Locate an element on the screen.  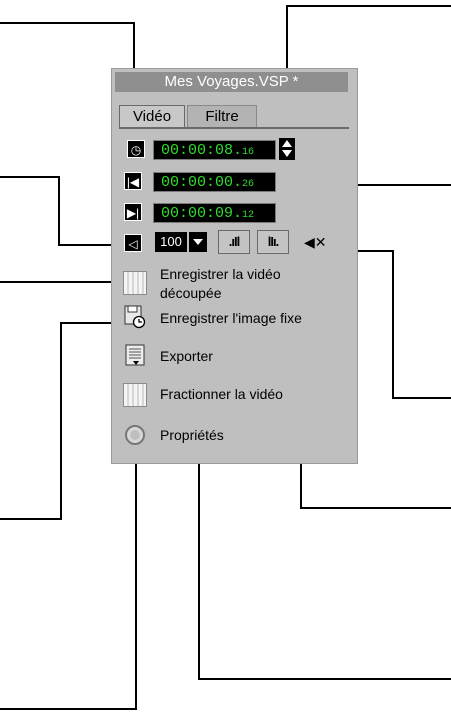
duration-timecode: 00:00:08.16 is located at coordinates (214, 150).